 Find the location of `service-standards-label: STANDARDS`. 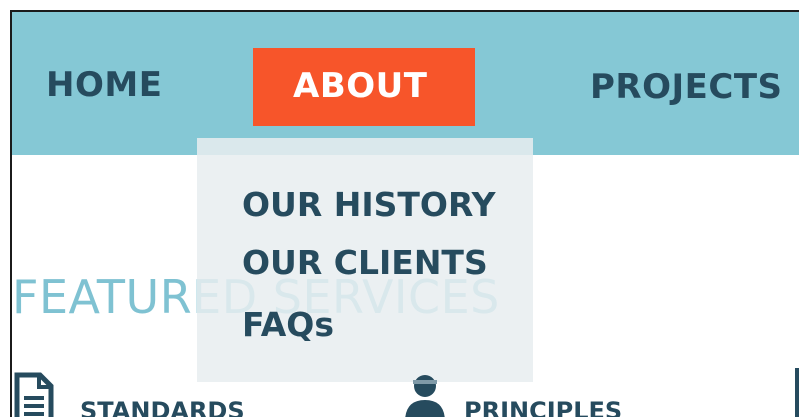

service-standards-label: STANDARDS is located at coordinates (162, 408).